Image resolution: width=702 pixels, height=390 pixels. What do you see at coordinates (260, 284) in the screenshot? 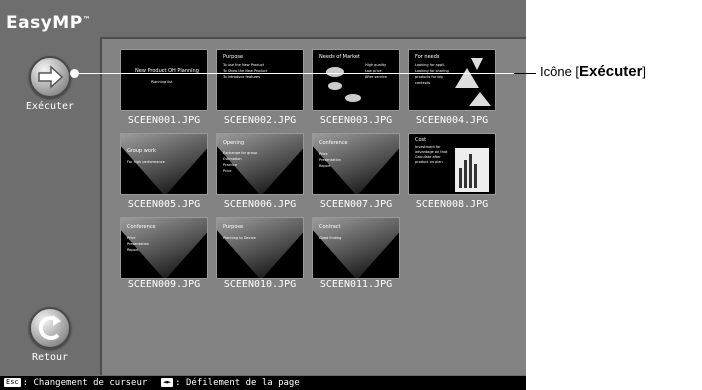
I see `file-name: SCEEN010.JPG` at bounding box center [260, 284].